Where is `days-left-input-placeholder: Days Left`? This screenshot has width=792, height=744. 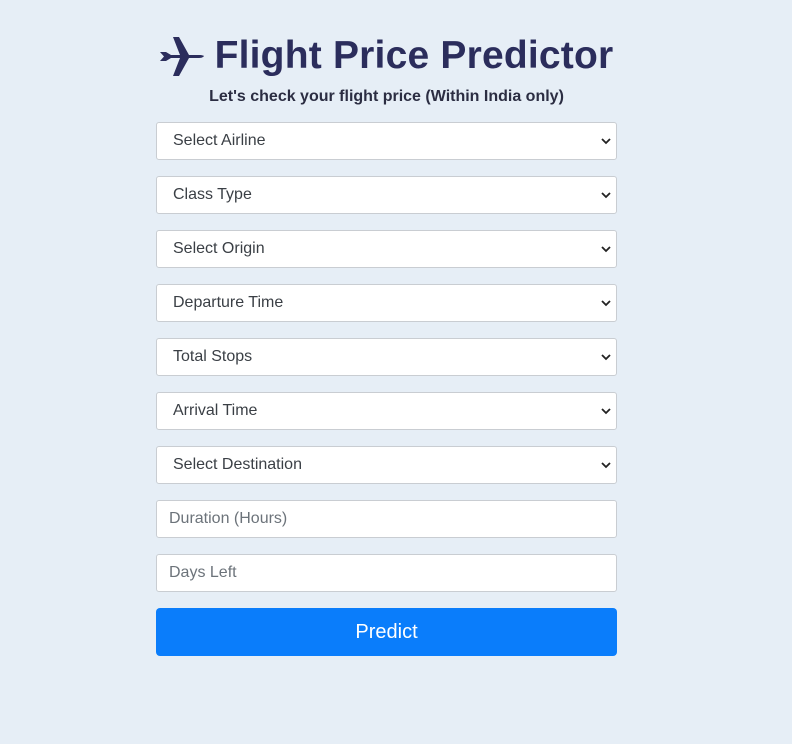
days-left-input-placeholder: Days Left is located at coordinates (203, 572).